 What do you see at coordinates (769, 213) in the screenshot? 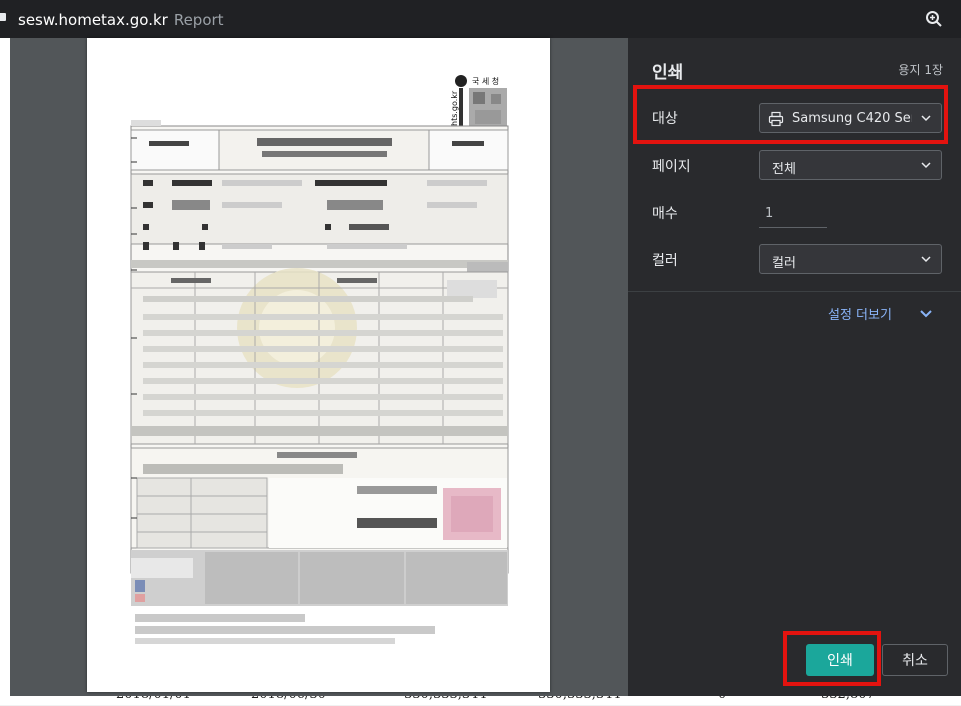
I see `copies-value: 1` at bounding box center [769, 213].